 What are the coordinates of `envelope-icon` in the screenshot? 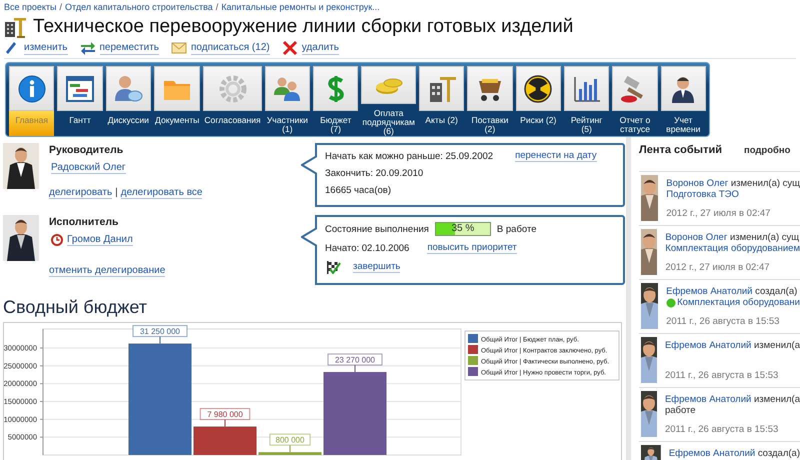 It's located at (179, 48).